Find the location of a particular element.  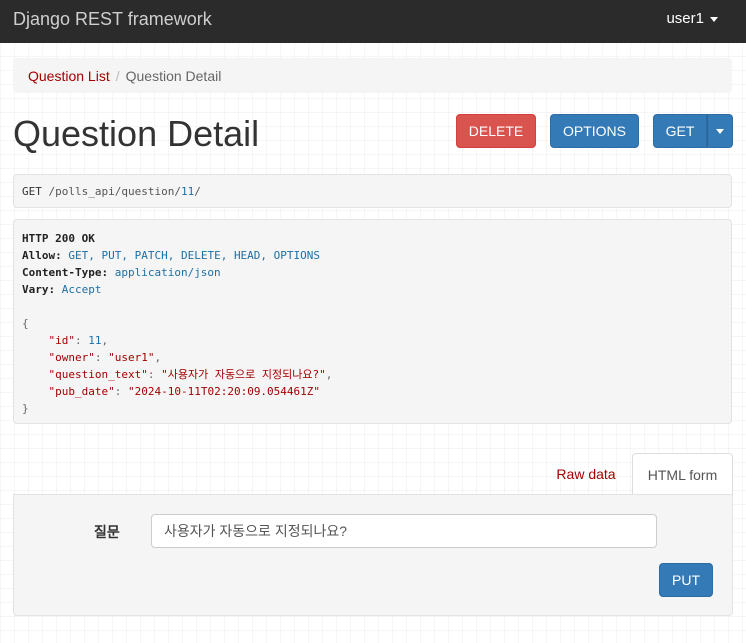

json-open-brace: { is located at coordinates (25, 323).